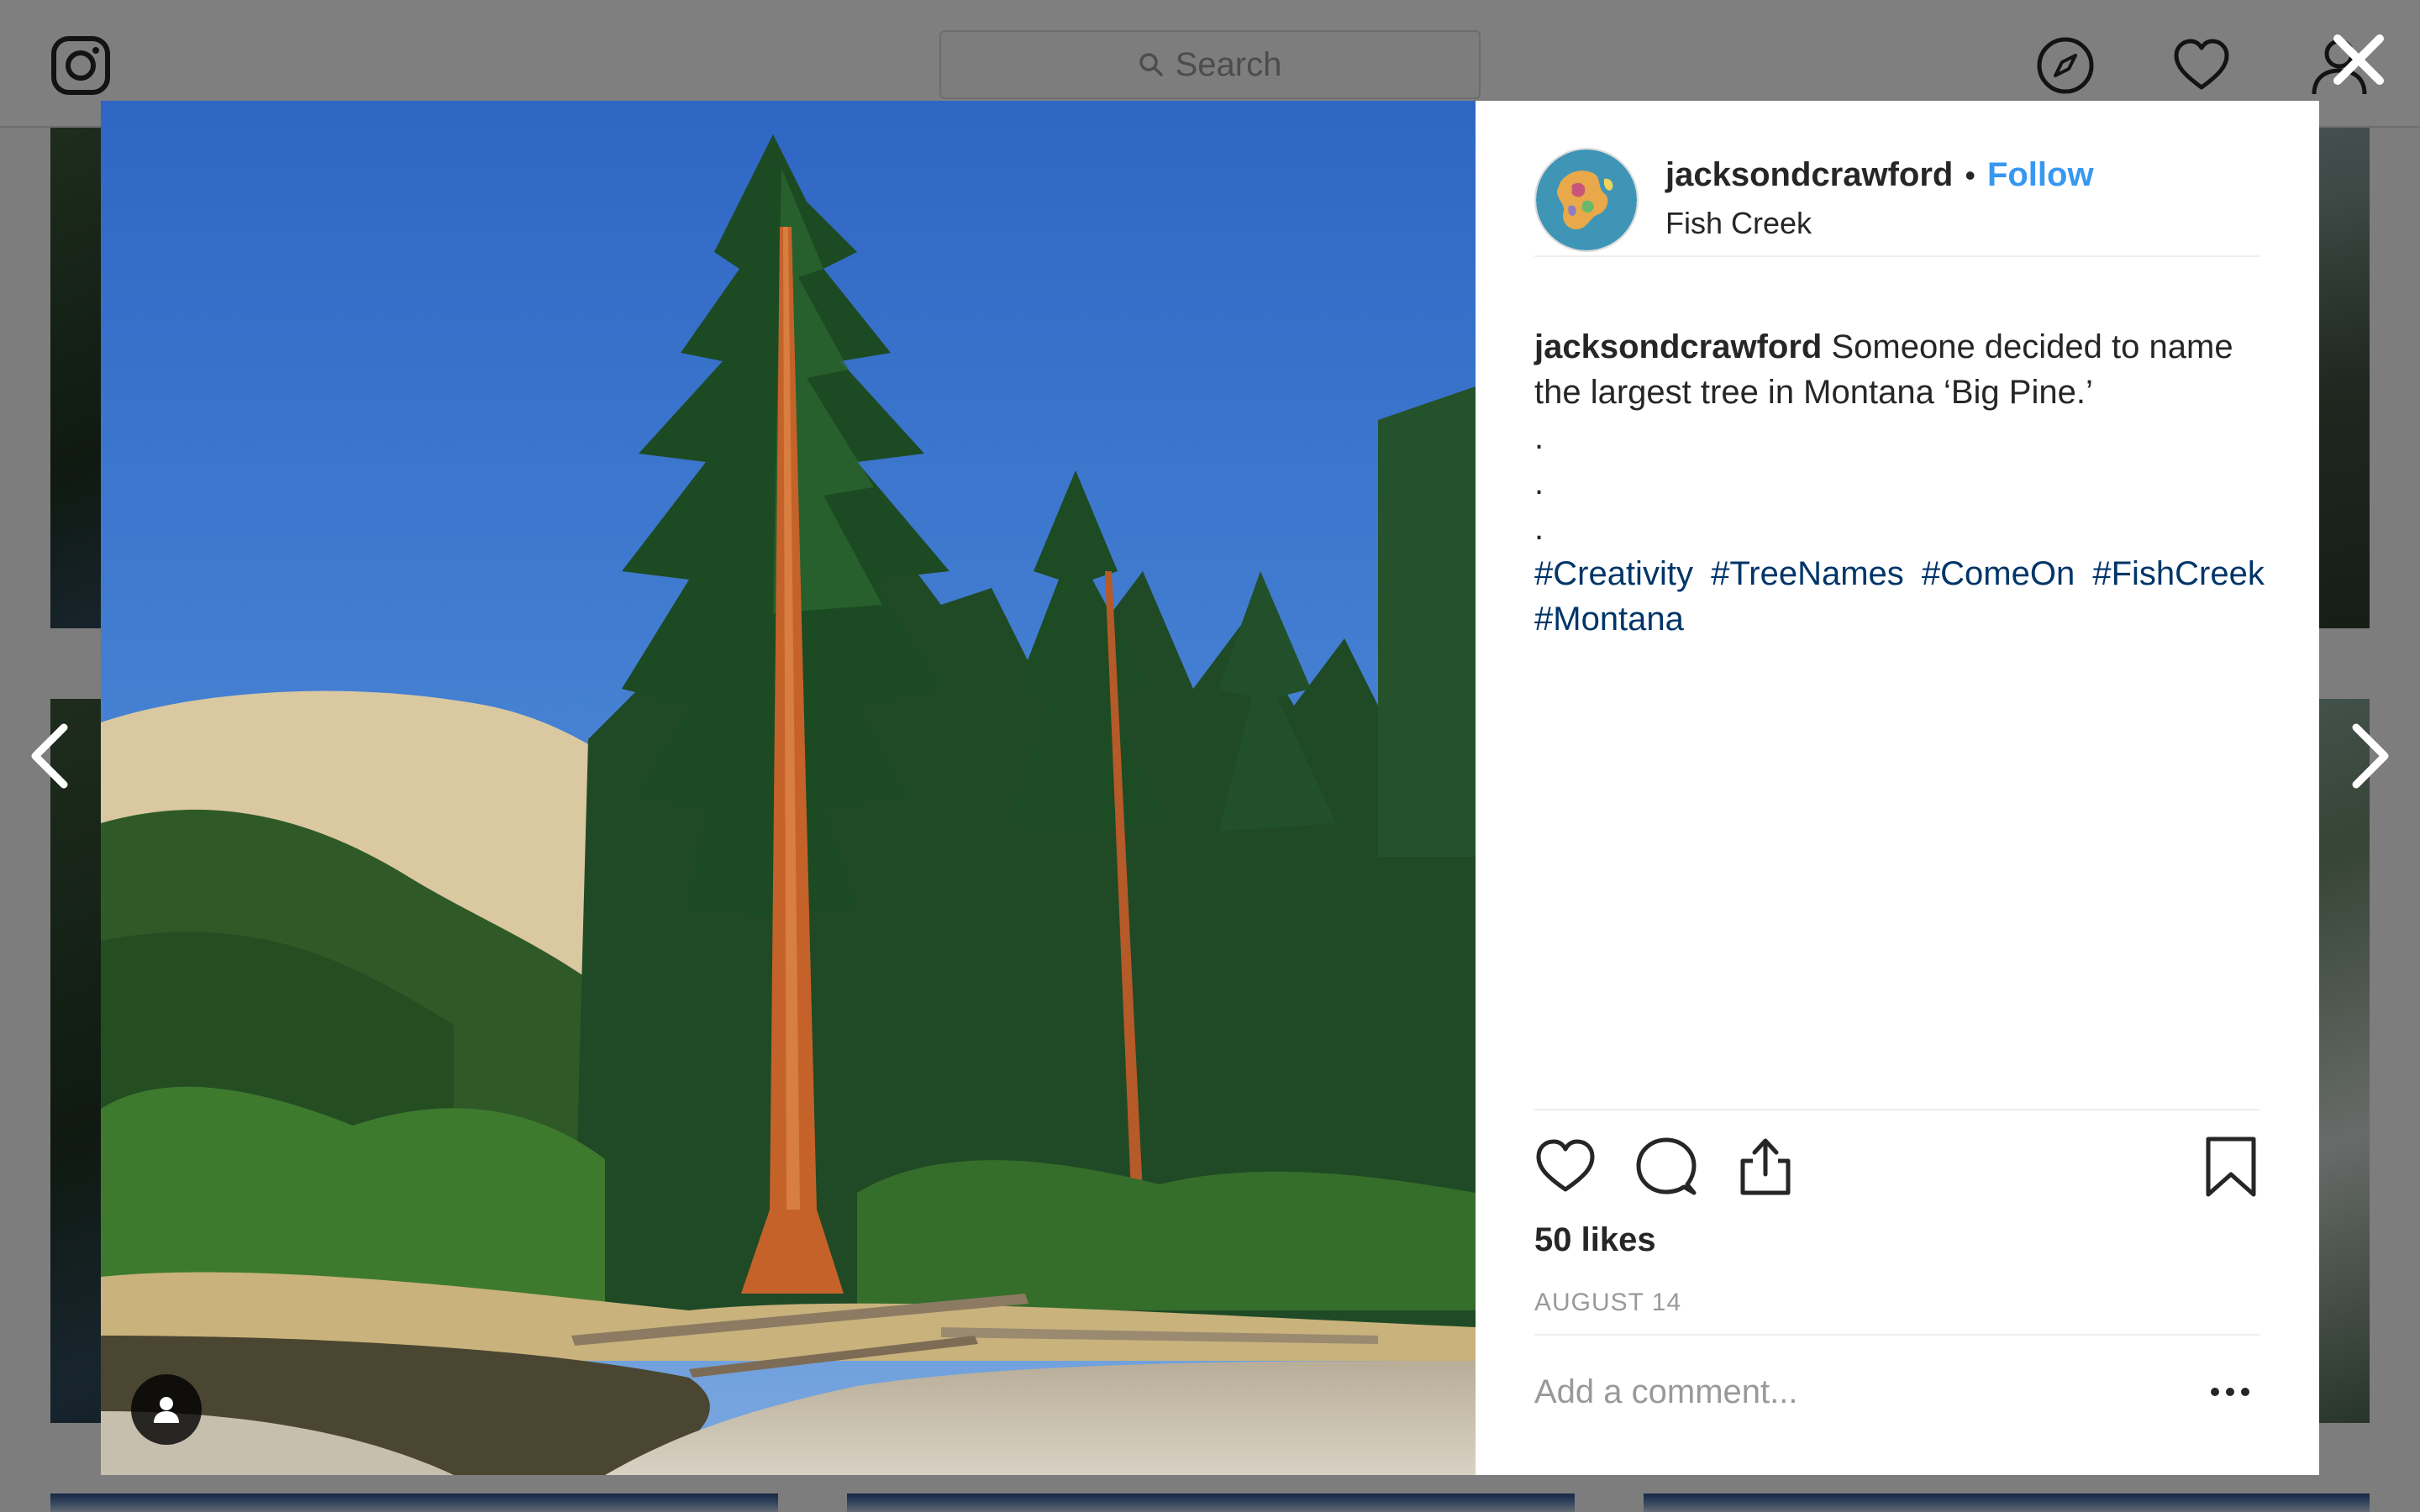 Image resolution: width=2420 pixels, height=1512 pixels. Describe the element at coordinates (2231, 1167) in the screenshot. I see `bookmark-icon` at that location.